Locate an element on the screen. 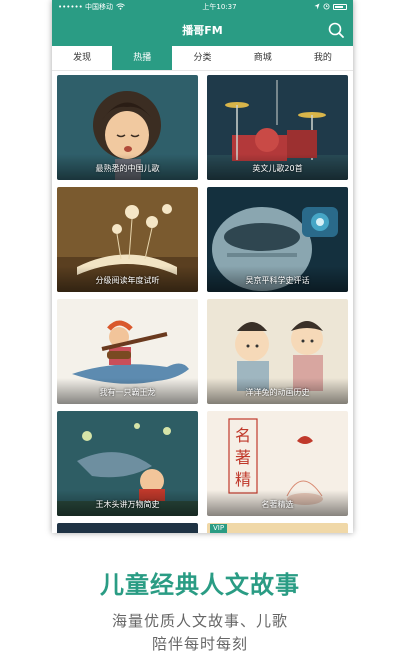  vip-badge: VIP is located at coordinates (219, 528).